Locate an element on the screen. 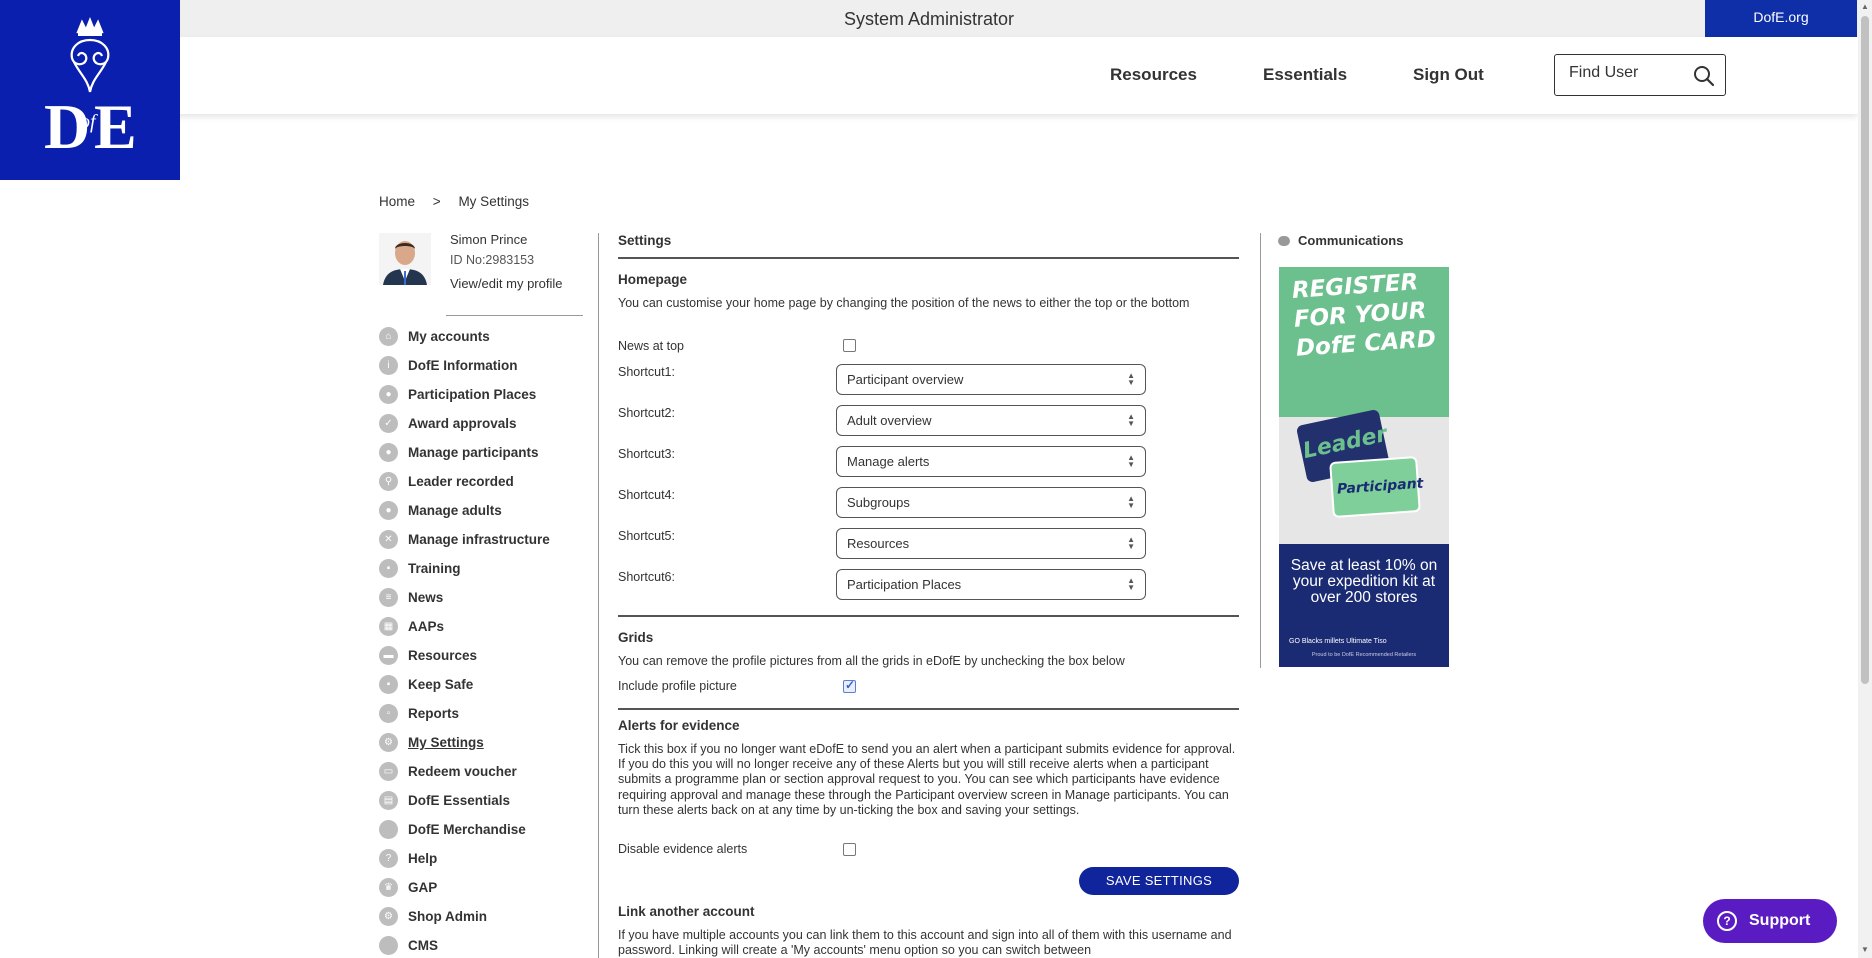 Image resolution: width=1872 pixels, height=958 pixels. top-bar: System Administrator DofE.org is located at coordinates (936, 18).